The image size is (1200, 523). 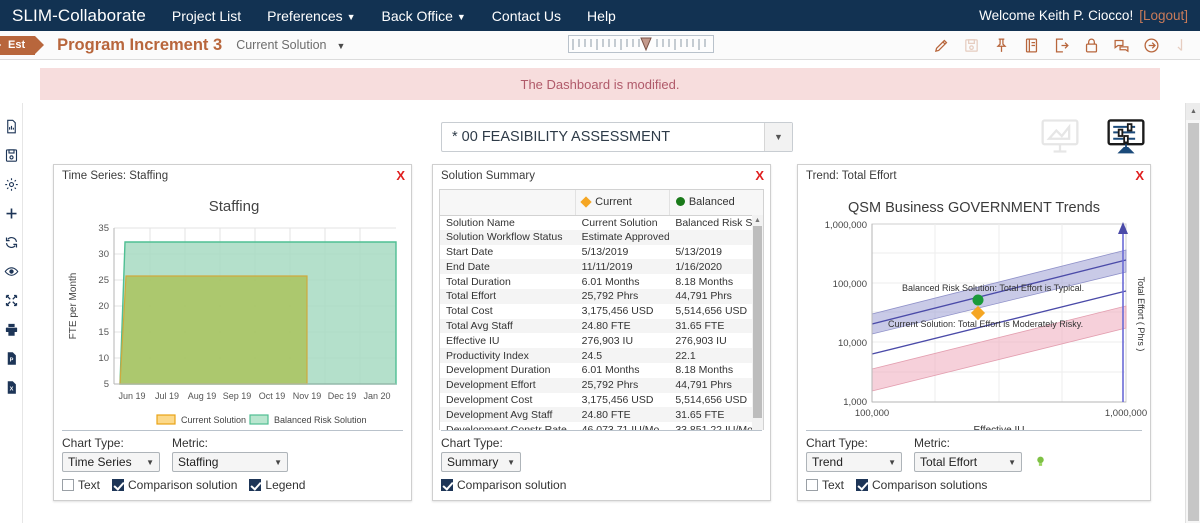 I want to click on row-label: Total Avg Staff, so click(x=508, y=326).